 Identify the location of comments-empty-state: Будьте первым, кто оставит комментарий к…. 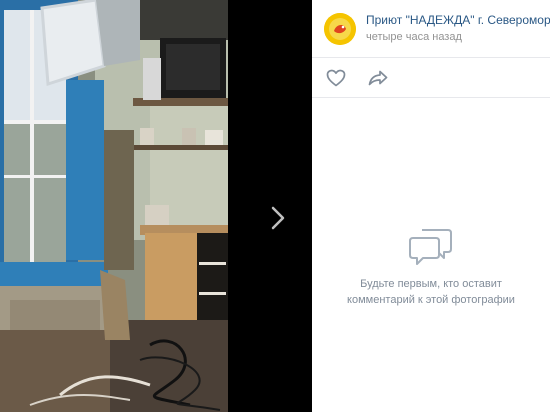
(431, 267).